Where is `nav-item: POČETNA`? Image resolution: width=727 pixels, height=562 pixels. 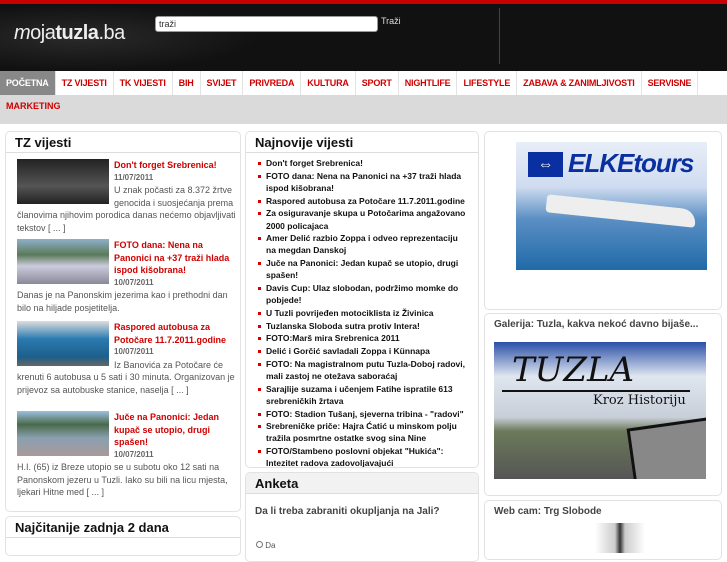
nav-item: POČETNA is located at coordinates (28, 83).